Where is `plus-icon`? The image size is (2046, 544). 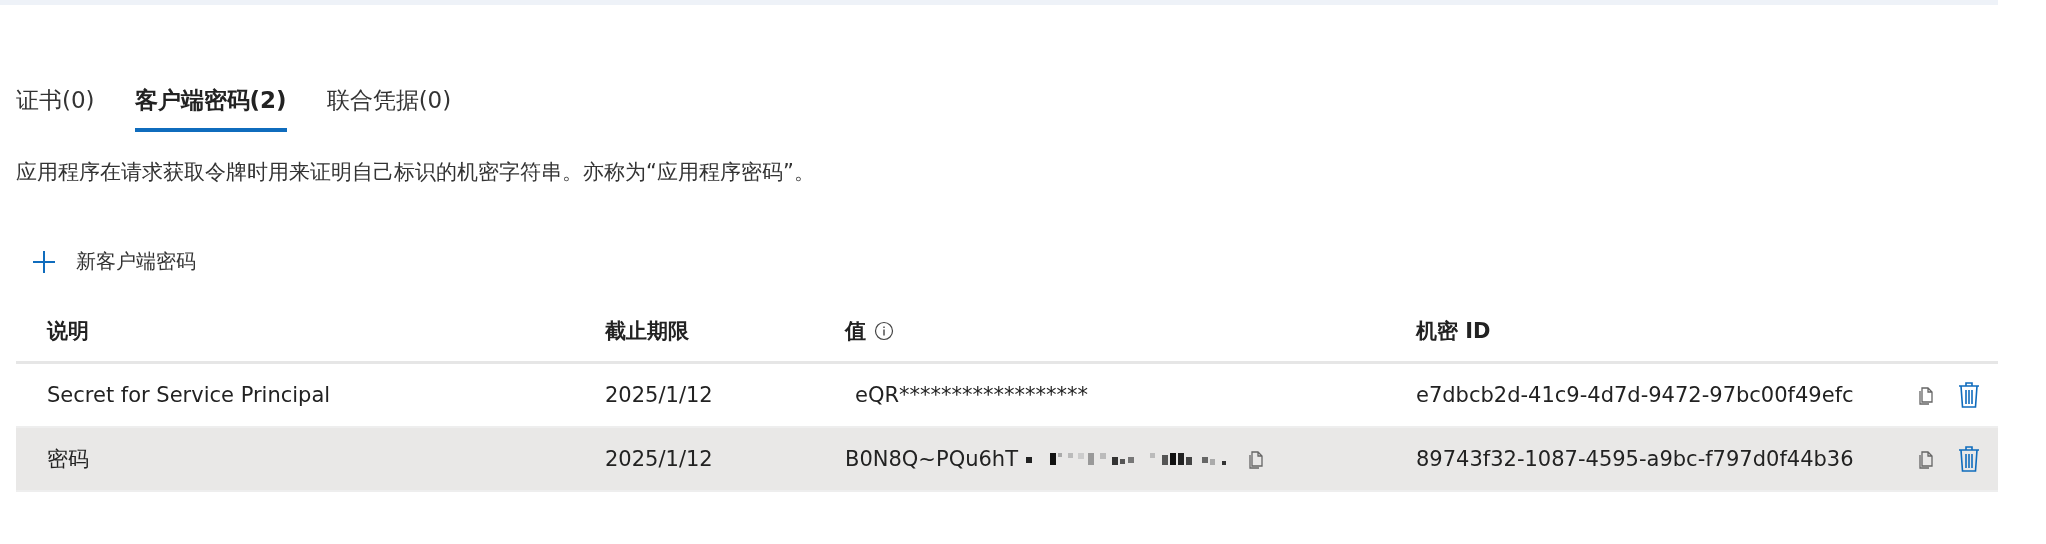
plus-icon is located at coordinates (44, 261).